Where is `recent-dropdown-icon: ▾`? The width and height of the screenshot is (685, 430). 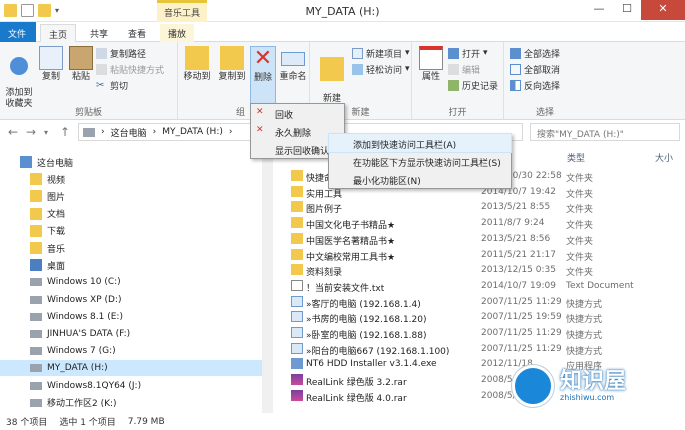
recent-dropdown-icon: ▾ is located at coordinates (46, 132).